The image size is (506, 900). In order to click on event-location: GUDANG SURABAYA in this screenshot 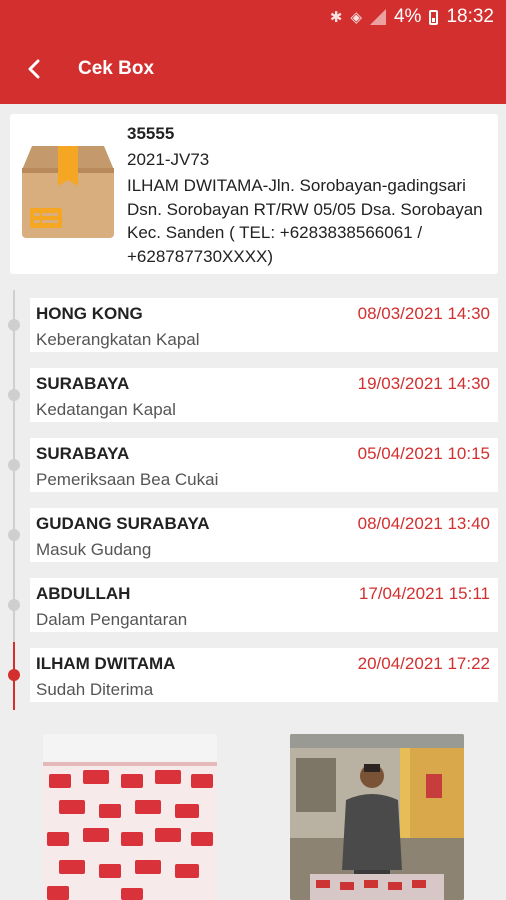, I will do `click(123, 523)`.